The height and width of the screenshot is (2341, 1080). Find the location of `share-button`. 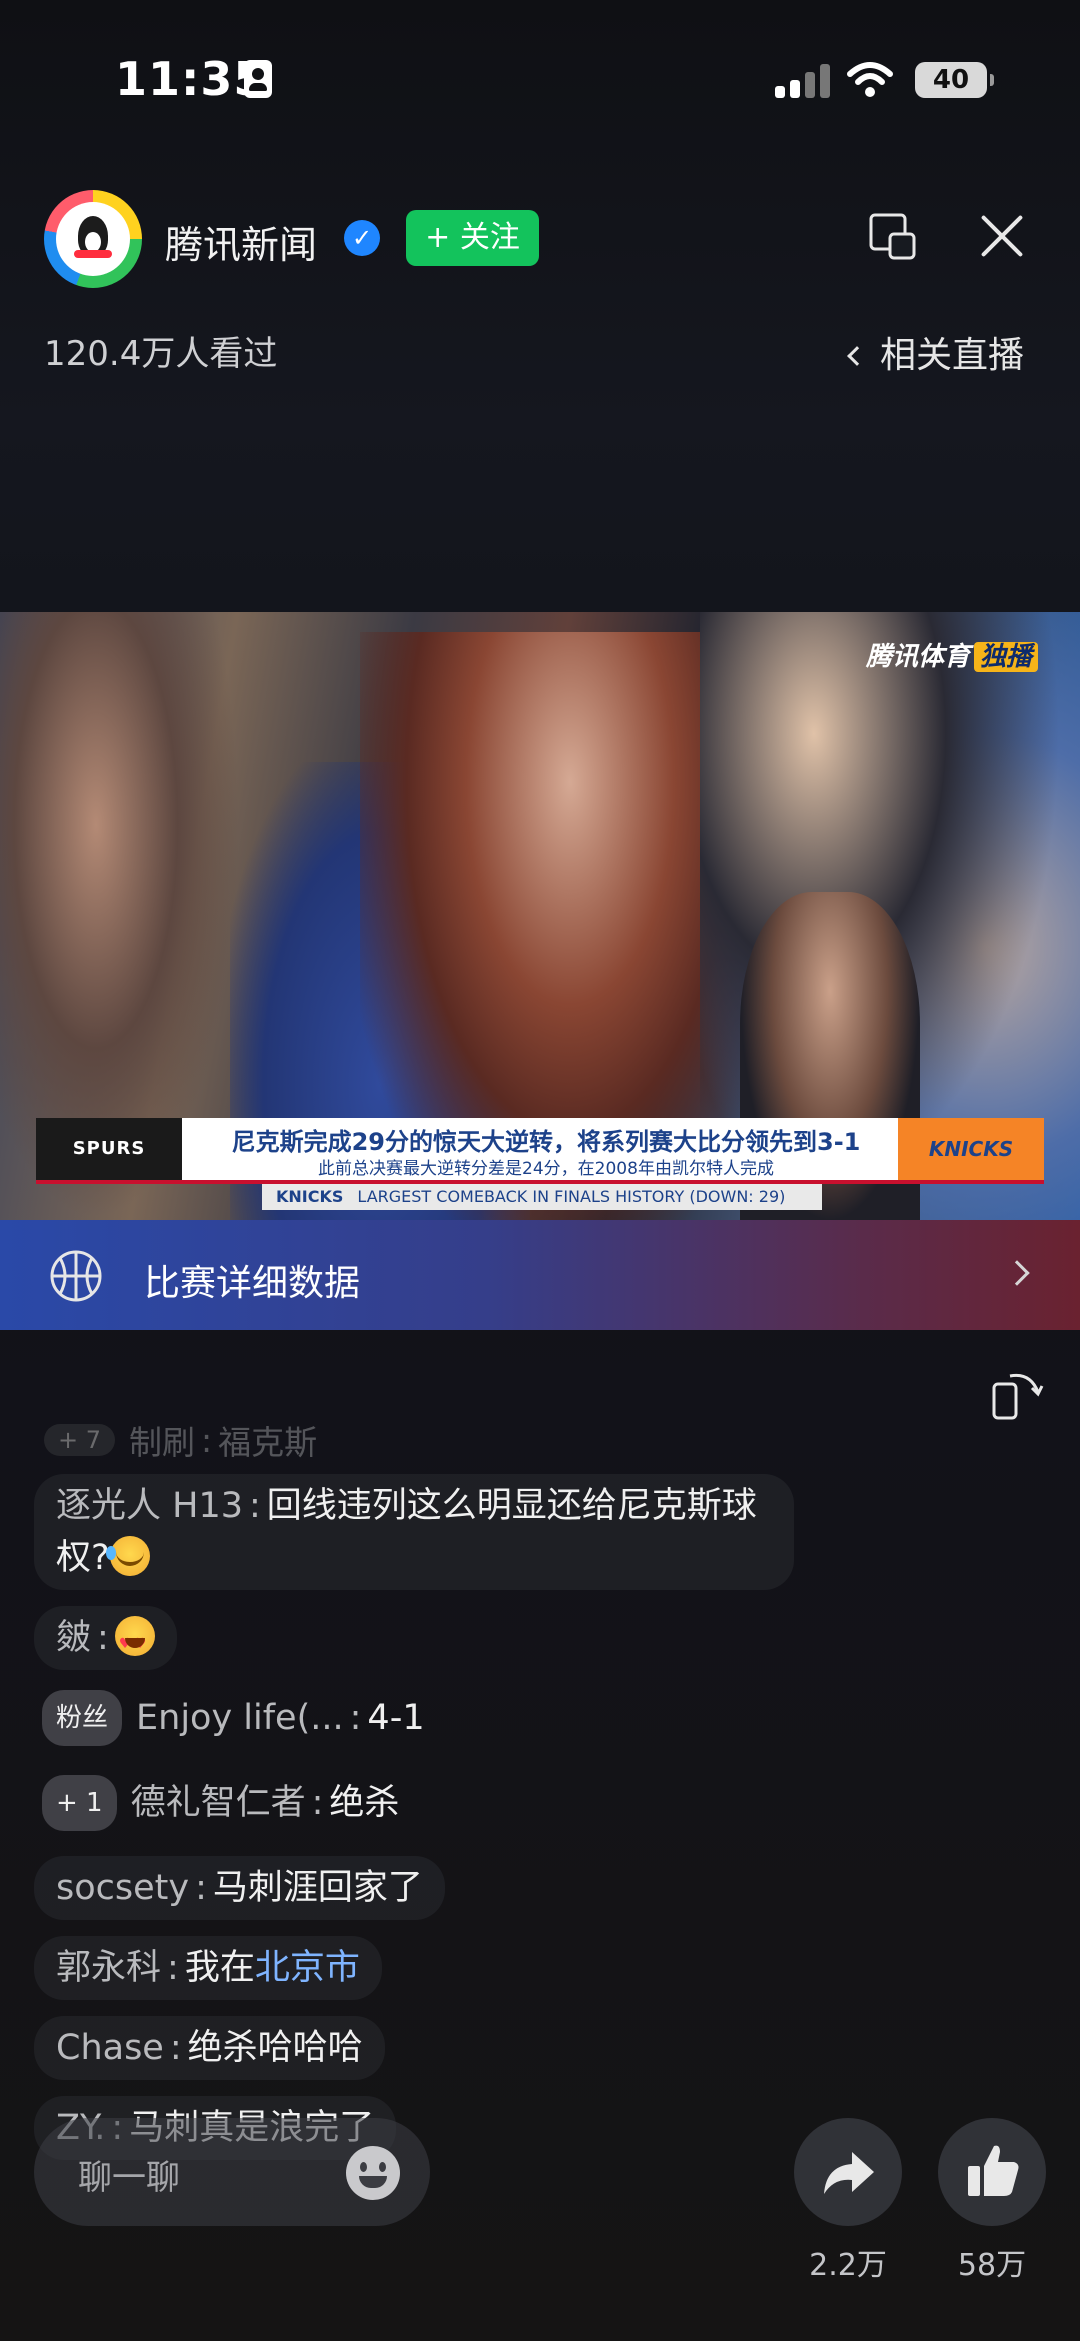

share-button is located at coordinates (848, 2172).